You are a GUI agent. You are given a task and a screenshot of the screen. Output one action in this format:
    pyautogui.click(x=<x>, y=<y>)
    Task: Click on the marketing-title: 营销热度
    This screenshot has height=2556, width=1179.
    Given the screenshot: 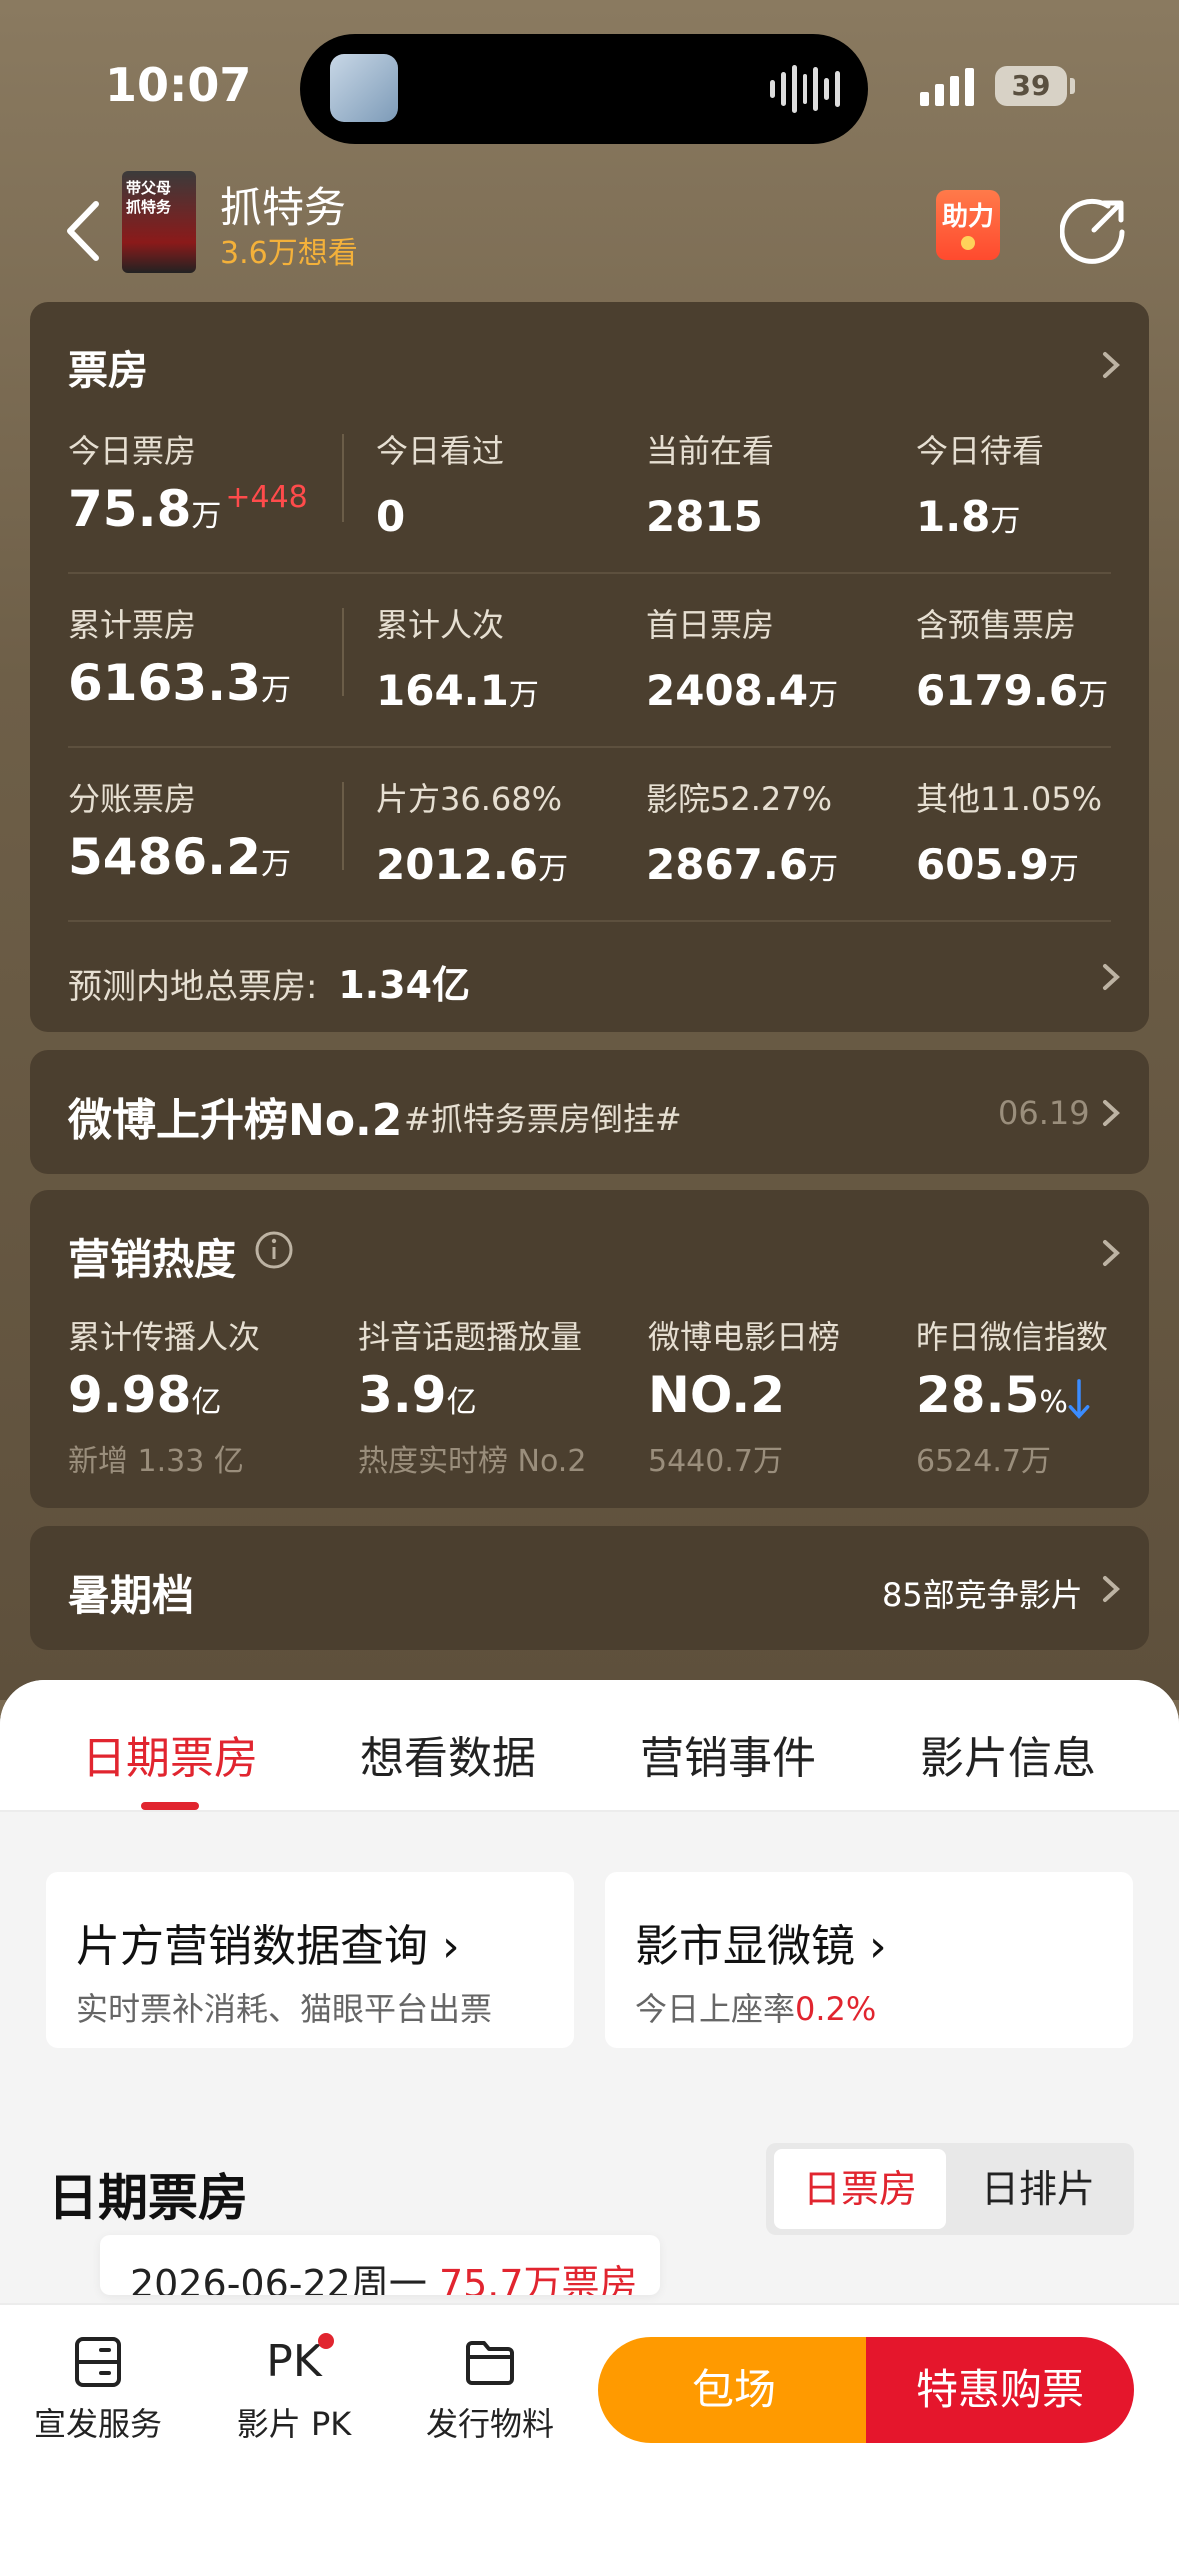 What is the action you would take?
    pyautogui.click(x=152, y=1259)
    